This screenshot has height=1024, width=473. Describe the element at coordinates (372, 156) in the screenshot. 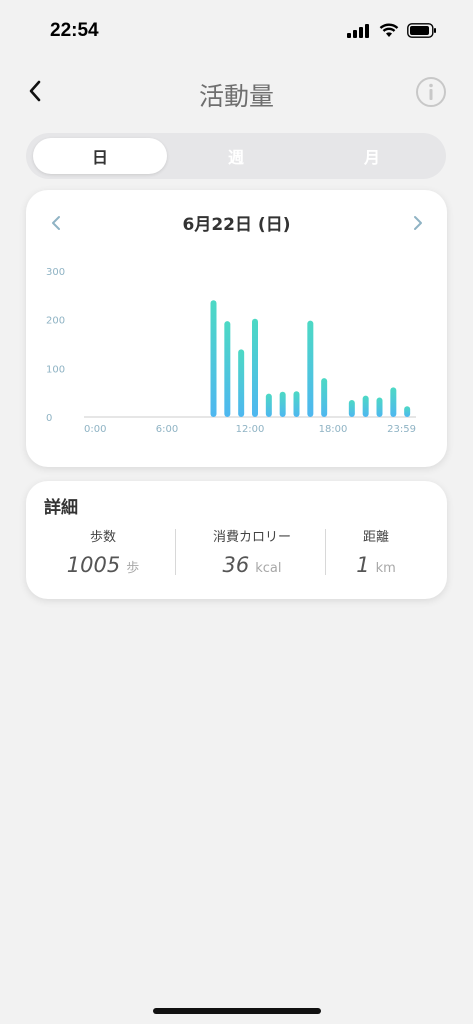

I see `tab-month: 月` at that location.